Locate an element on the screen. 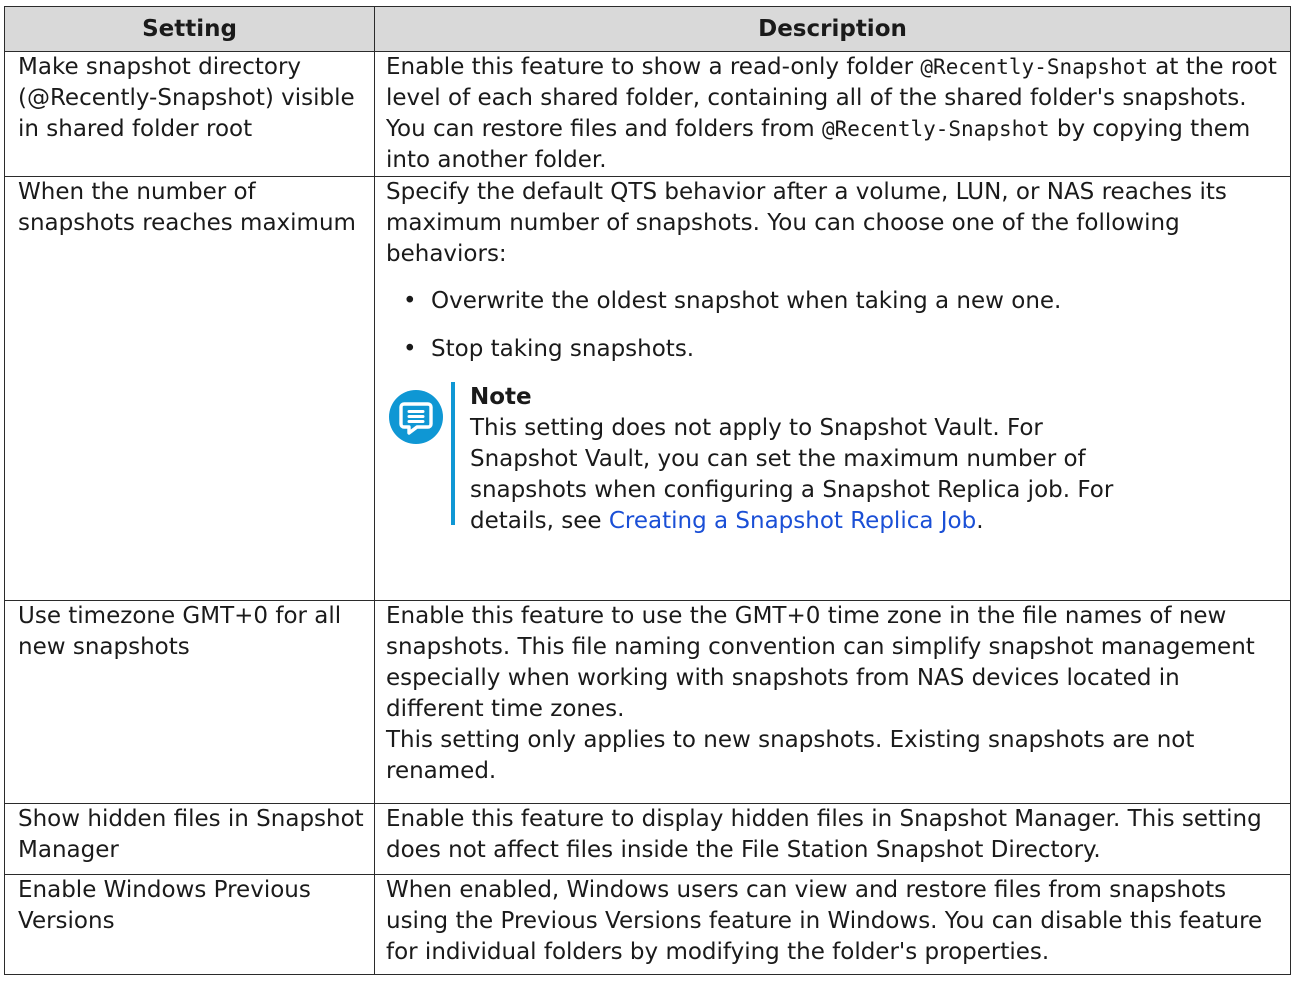  setting-cell: Use timezone GMT+0 for all new snapshots is located at coordinates (189, 702).